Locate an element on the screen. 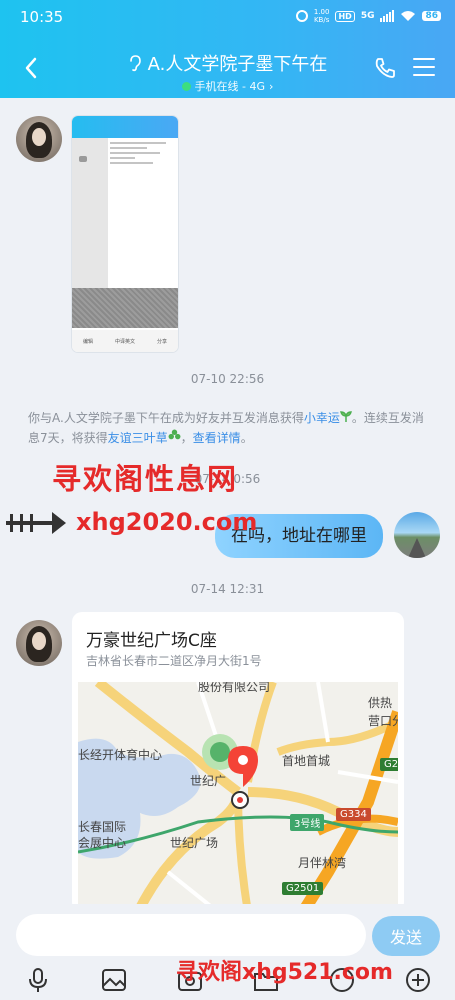 This screenshot has width=455, height=1000. battery-icon: 86 is located at coordinates (431, 16).